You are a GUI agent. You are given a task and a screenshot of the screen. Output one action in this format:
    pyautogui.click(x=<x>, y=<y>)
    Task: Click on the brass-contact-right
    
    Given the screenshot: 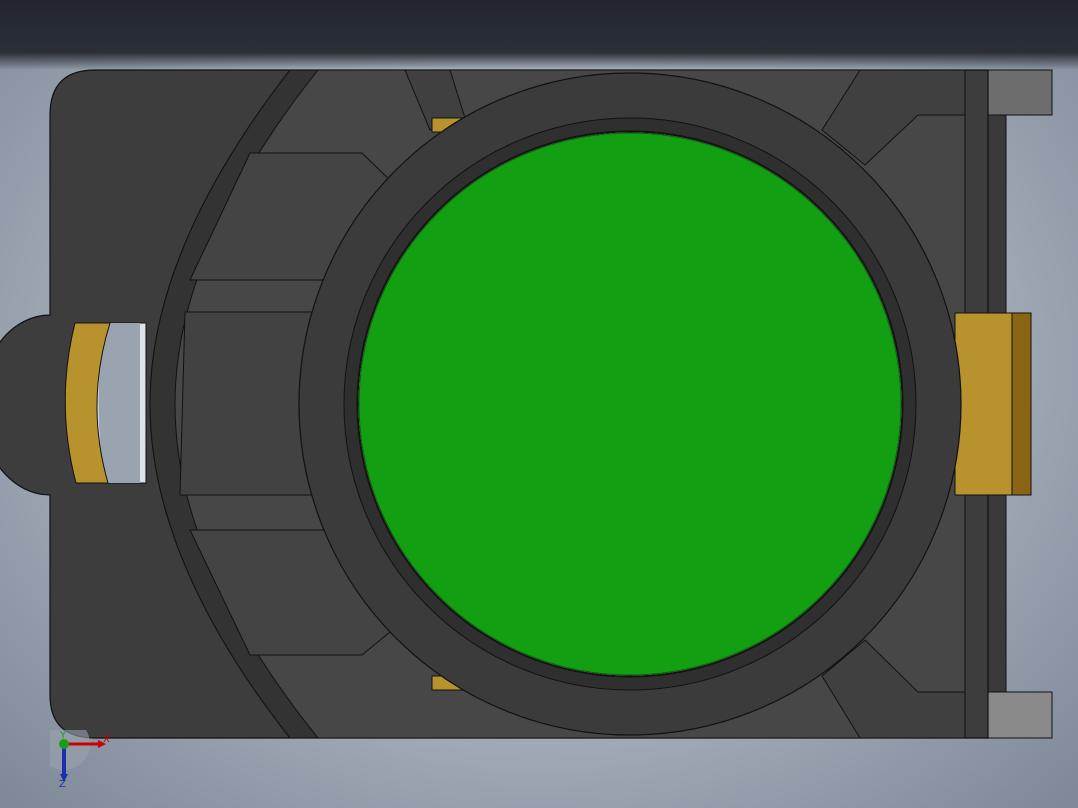 What is the action you would take?
    pyautogui.click(x=984, y=404)
    